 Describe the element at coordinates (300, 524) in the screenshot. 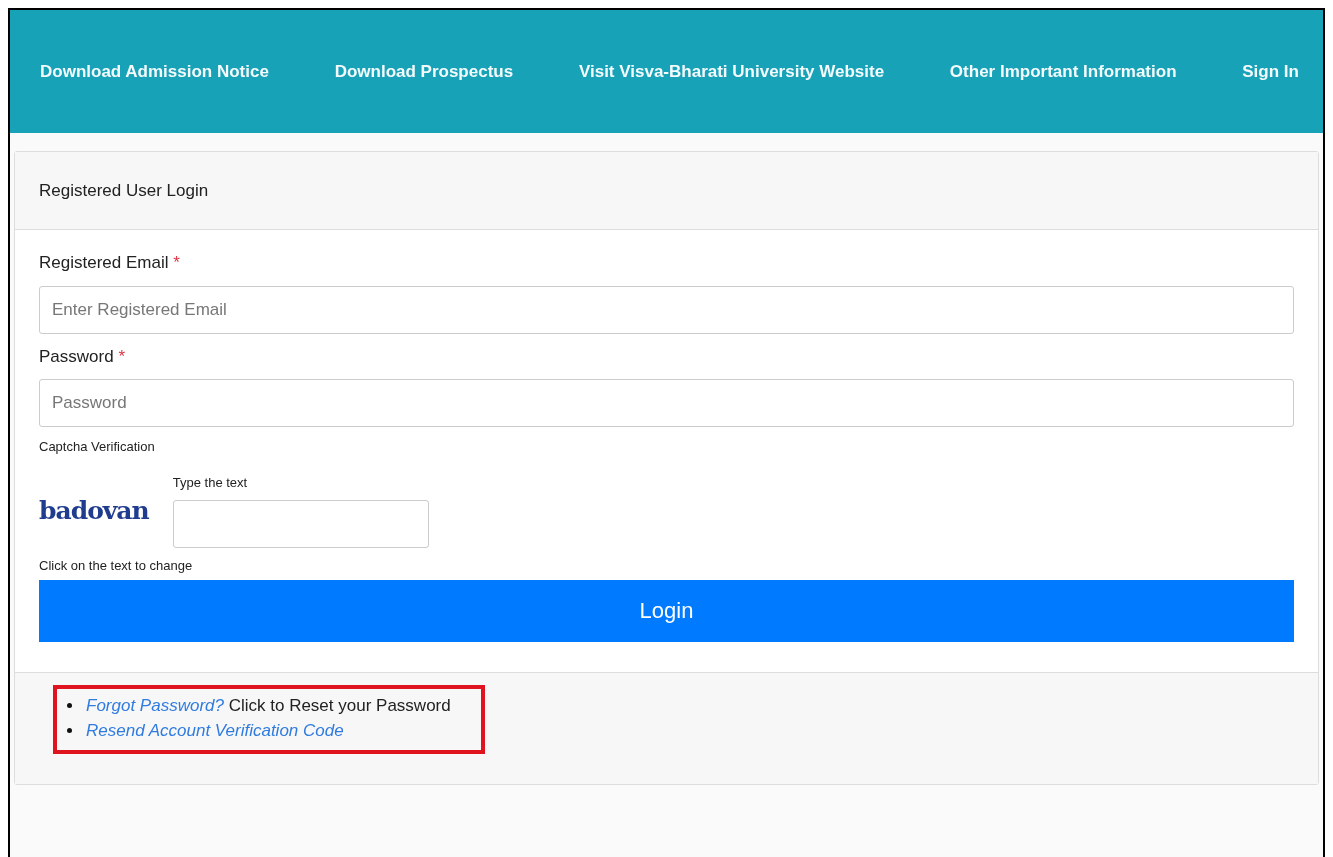

I see `captcha-field` at that location.